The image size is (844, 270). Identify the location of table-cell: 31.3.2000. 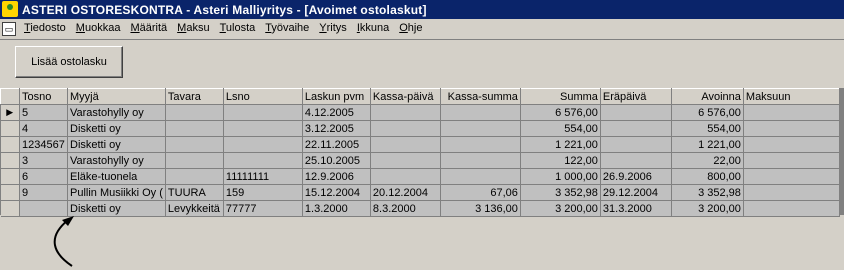
(636, 208).